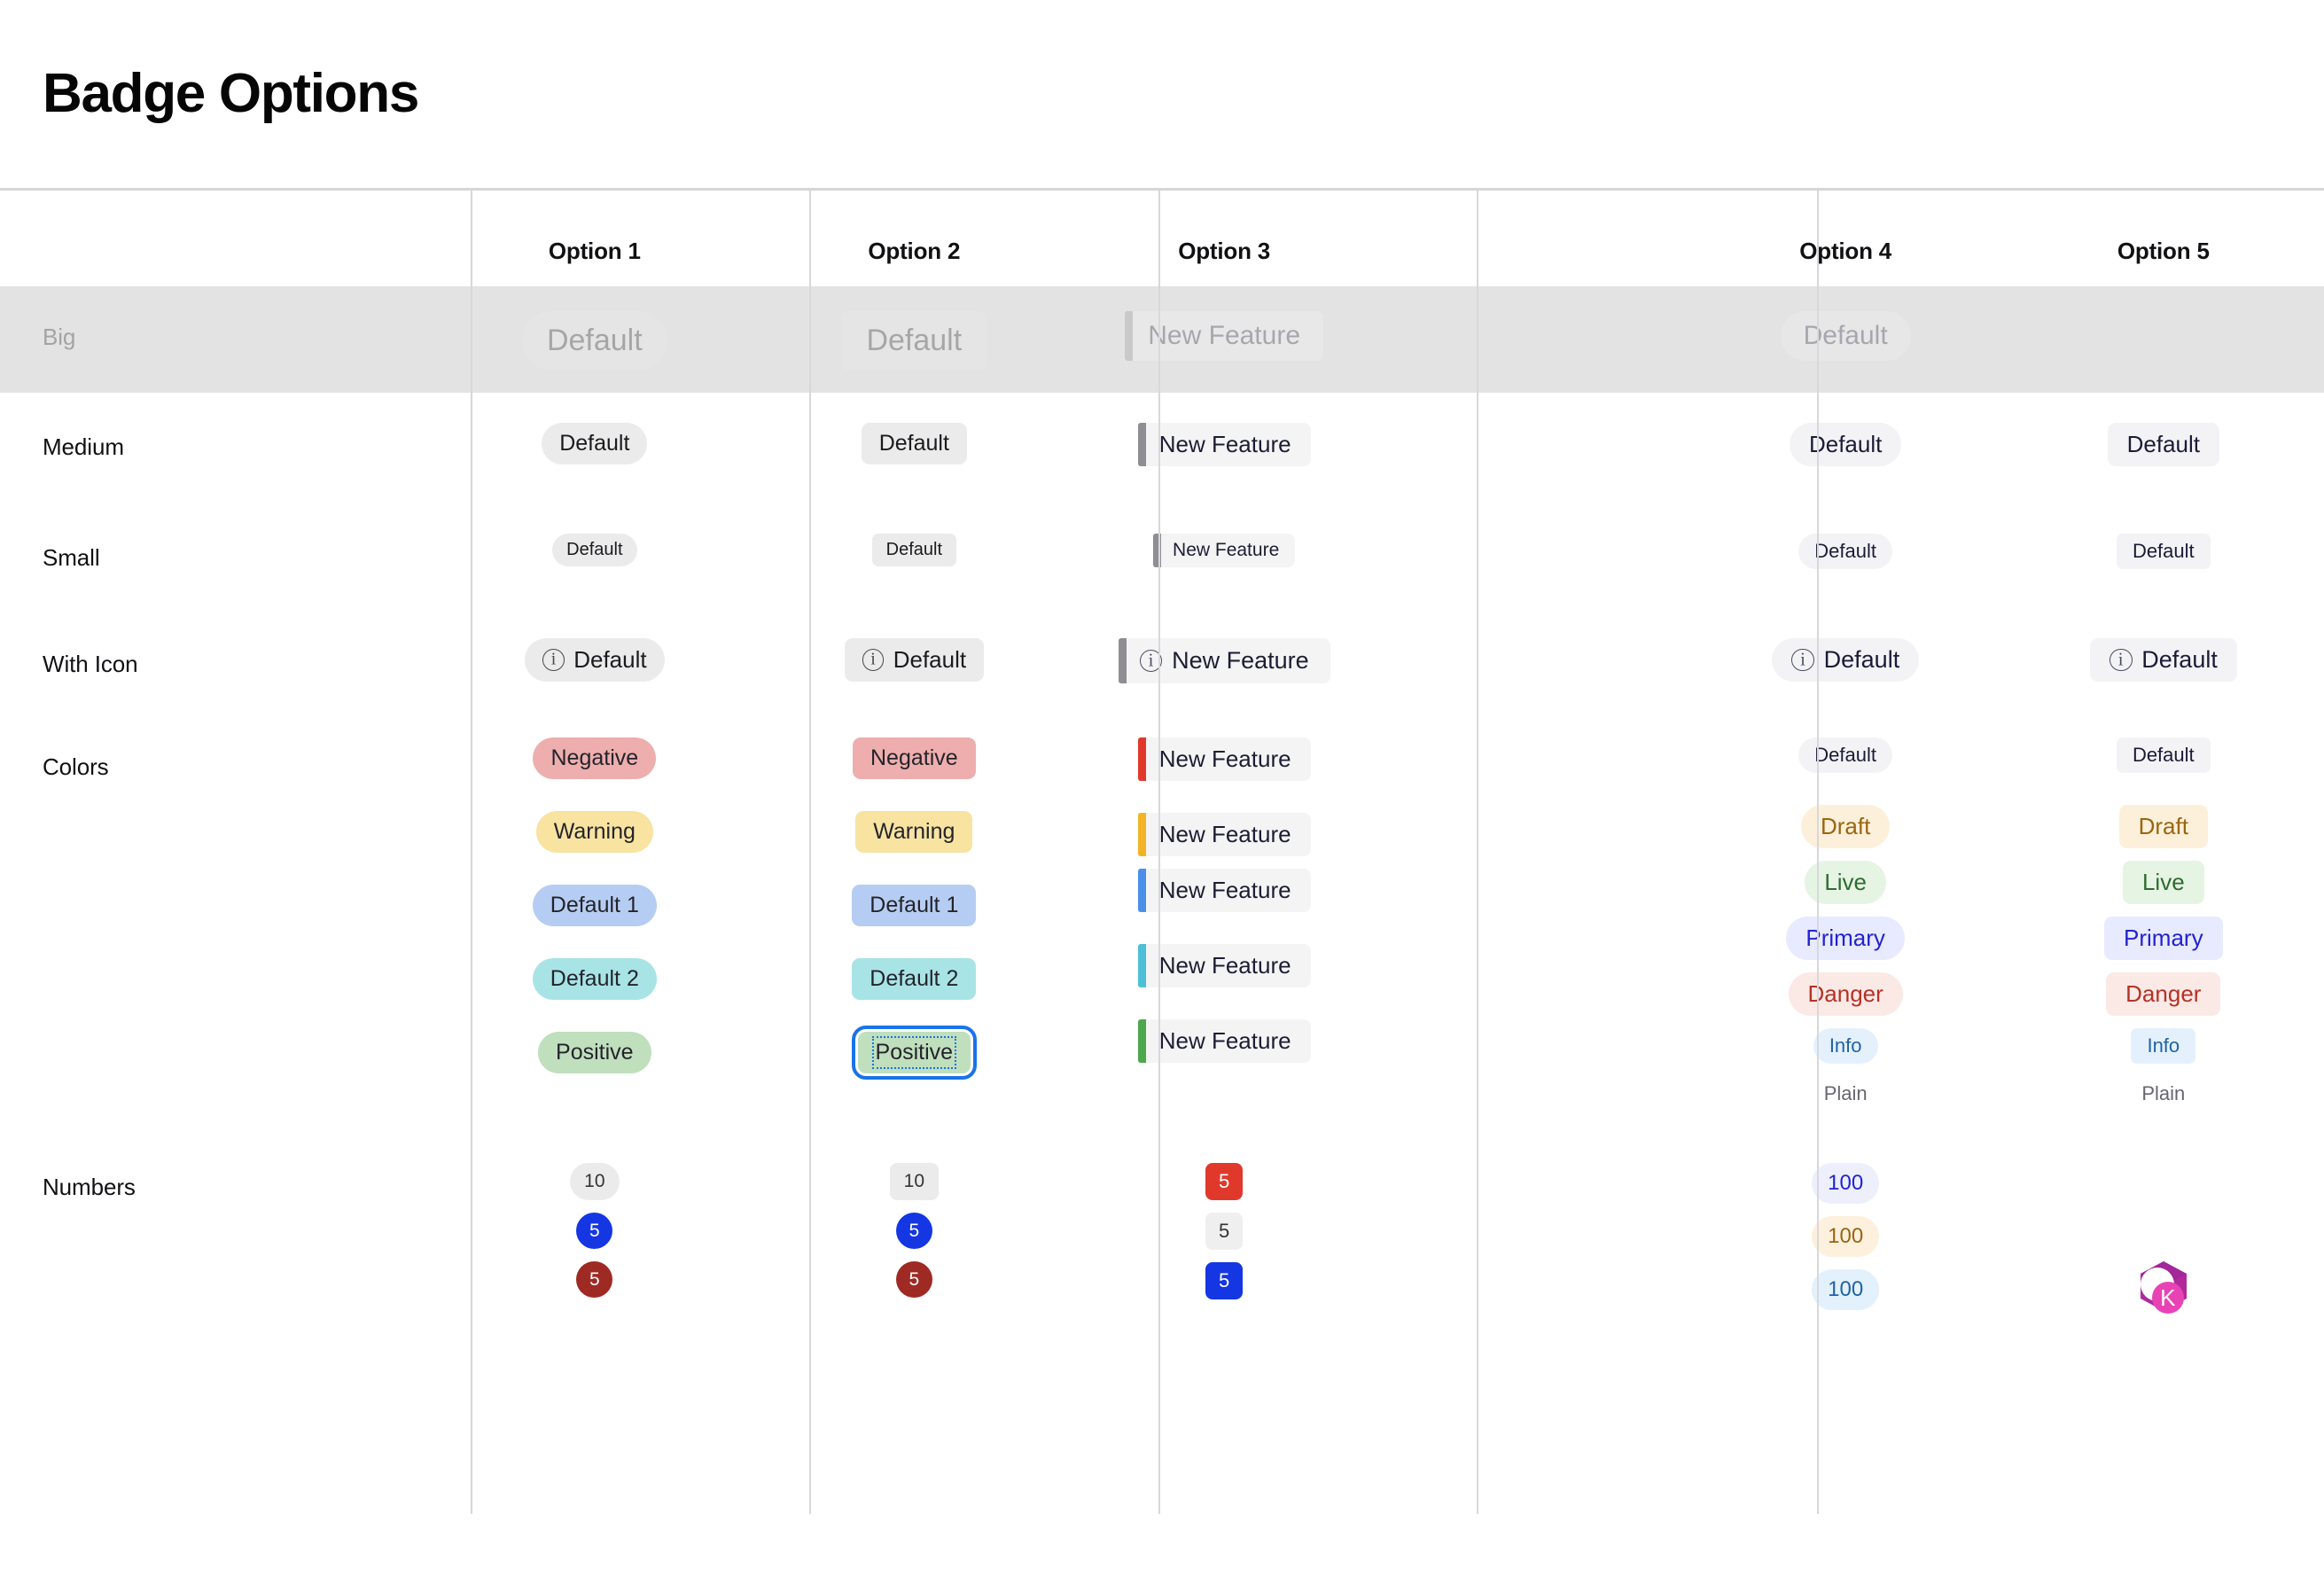 The height and width of the screenshot is (1576, 2324). I want to click on badge-color-warning-o1: Warning, so click(594, 832).